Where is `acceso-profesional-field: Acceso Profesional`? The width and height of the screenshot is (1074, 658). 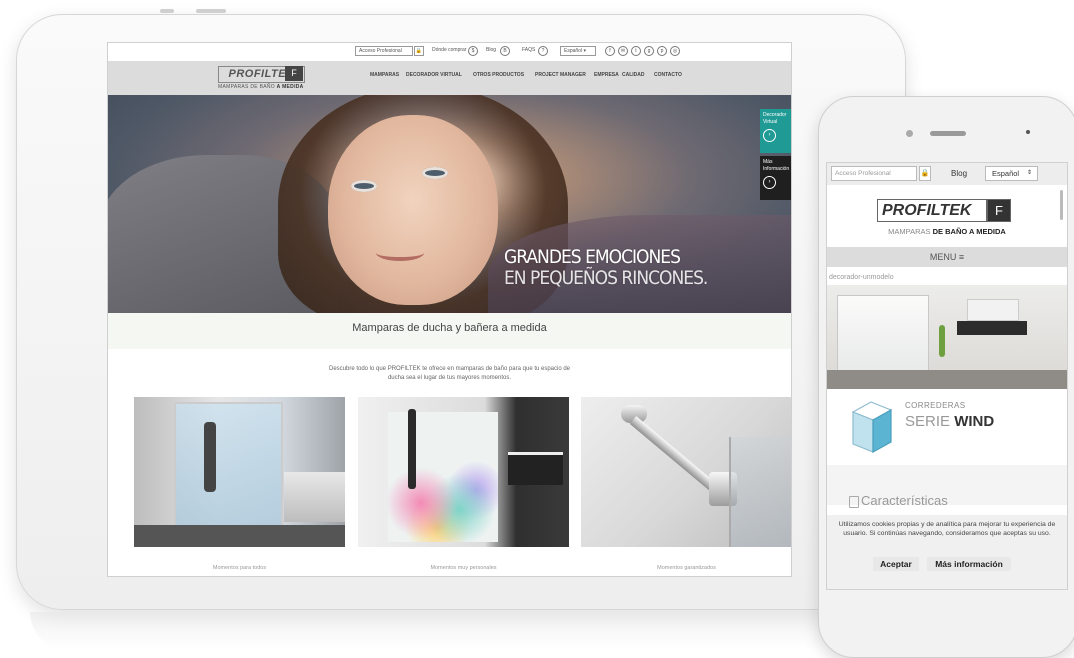
acceso-profesional-field: Acceso Profesional is located at coordinates (384, 51).